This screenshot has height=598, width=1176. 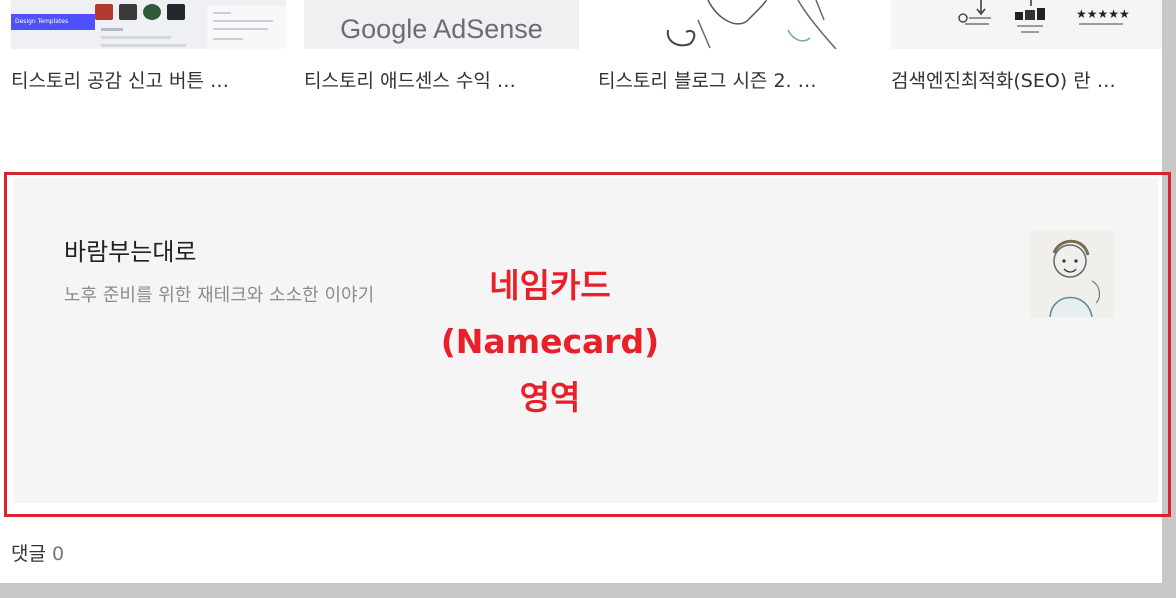 What do you see at coordinates (588, 7) in the screenshot?
I see `top-border` at bounding box center [588, 7].